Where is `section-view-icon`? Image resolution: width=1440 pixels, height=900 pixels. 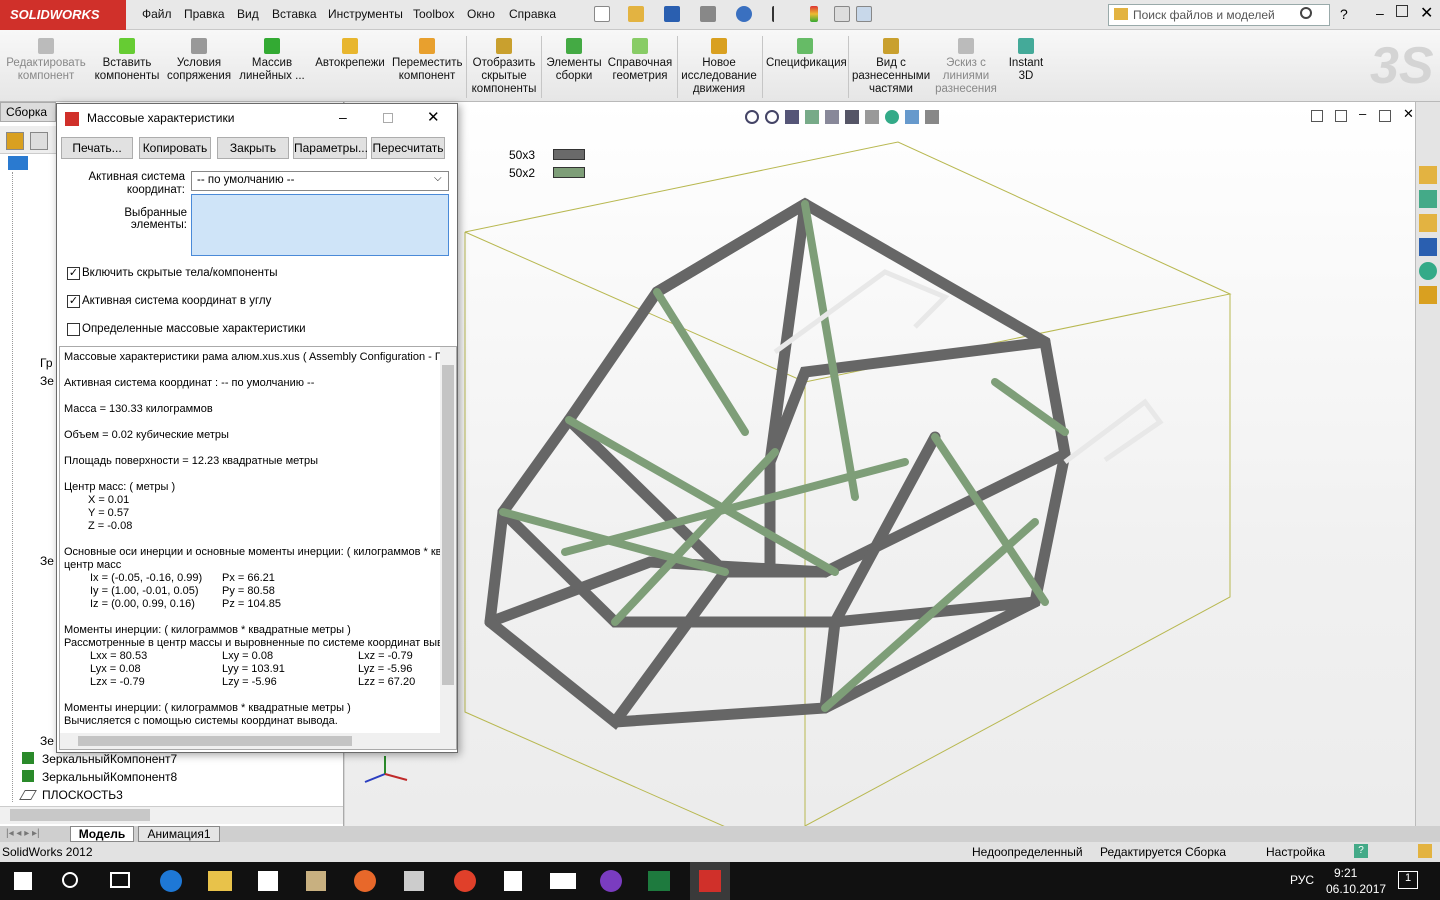 section-view-icon is located at coordinates (812, 117).